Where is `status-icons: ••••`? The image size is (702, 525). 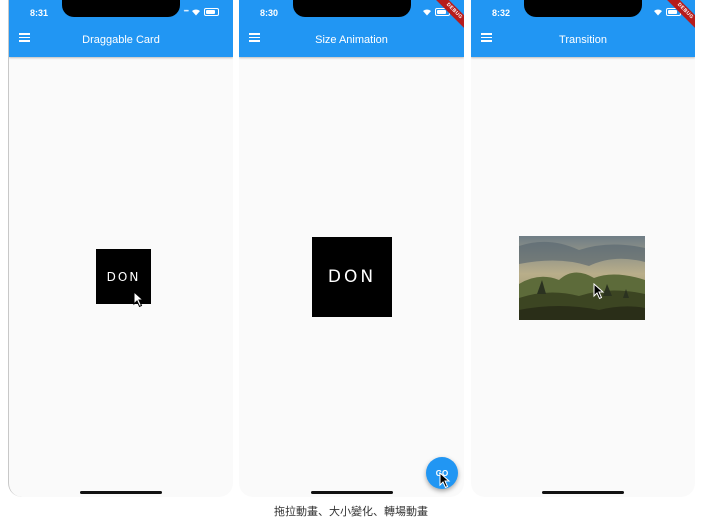 status-icons: •••• is located at coordinates (201, 12).